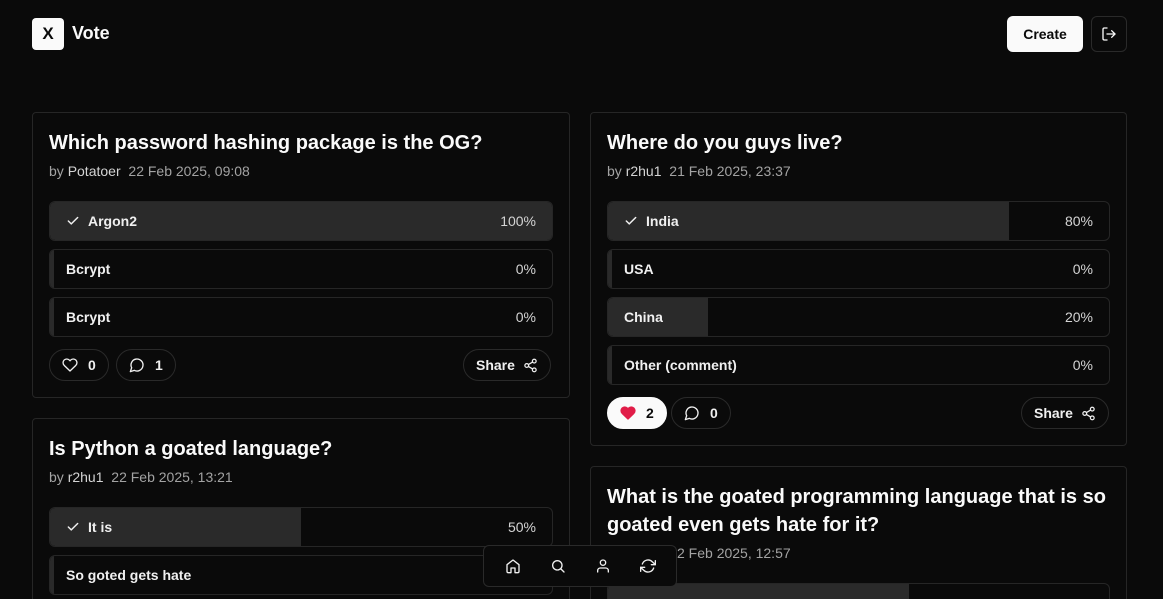 Image resolution: width=1163 pixels, height=599 pixels. What do you see at coordinates (1078, 317) in the screenshot?
I see `option-percent: 20%` at bounding box center [1078, 317].